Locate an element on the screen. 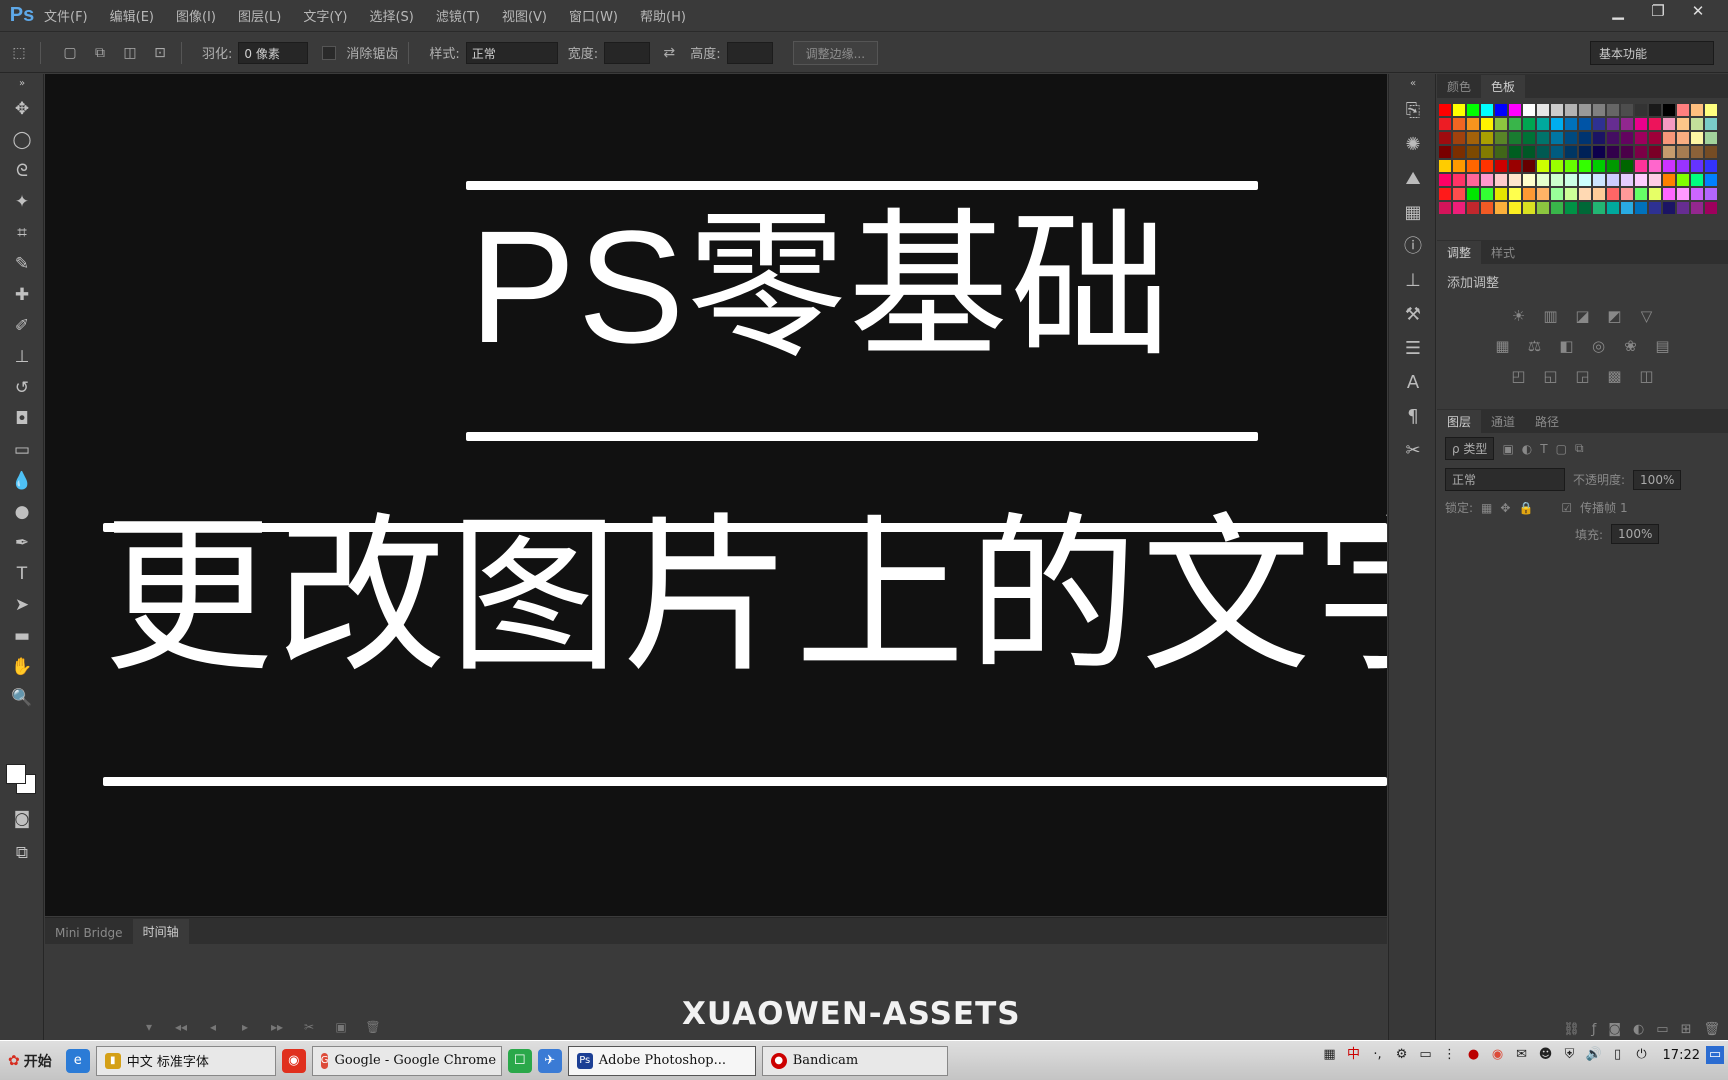  record-tray-icon: ● is located at coordinates (1474, 1055).